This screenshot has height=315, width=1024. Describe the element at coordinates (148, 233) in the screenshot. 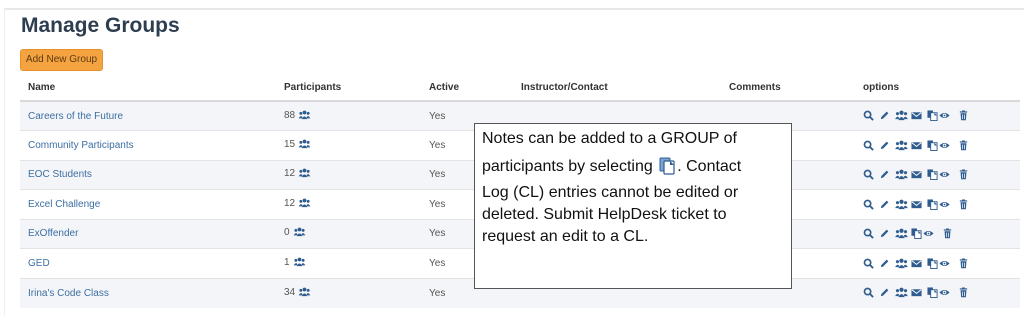

I see `cell-name: ExOffender` at that location.